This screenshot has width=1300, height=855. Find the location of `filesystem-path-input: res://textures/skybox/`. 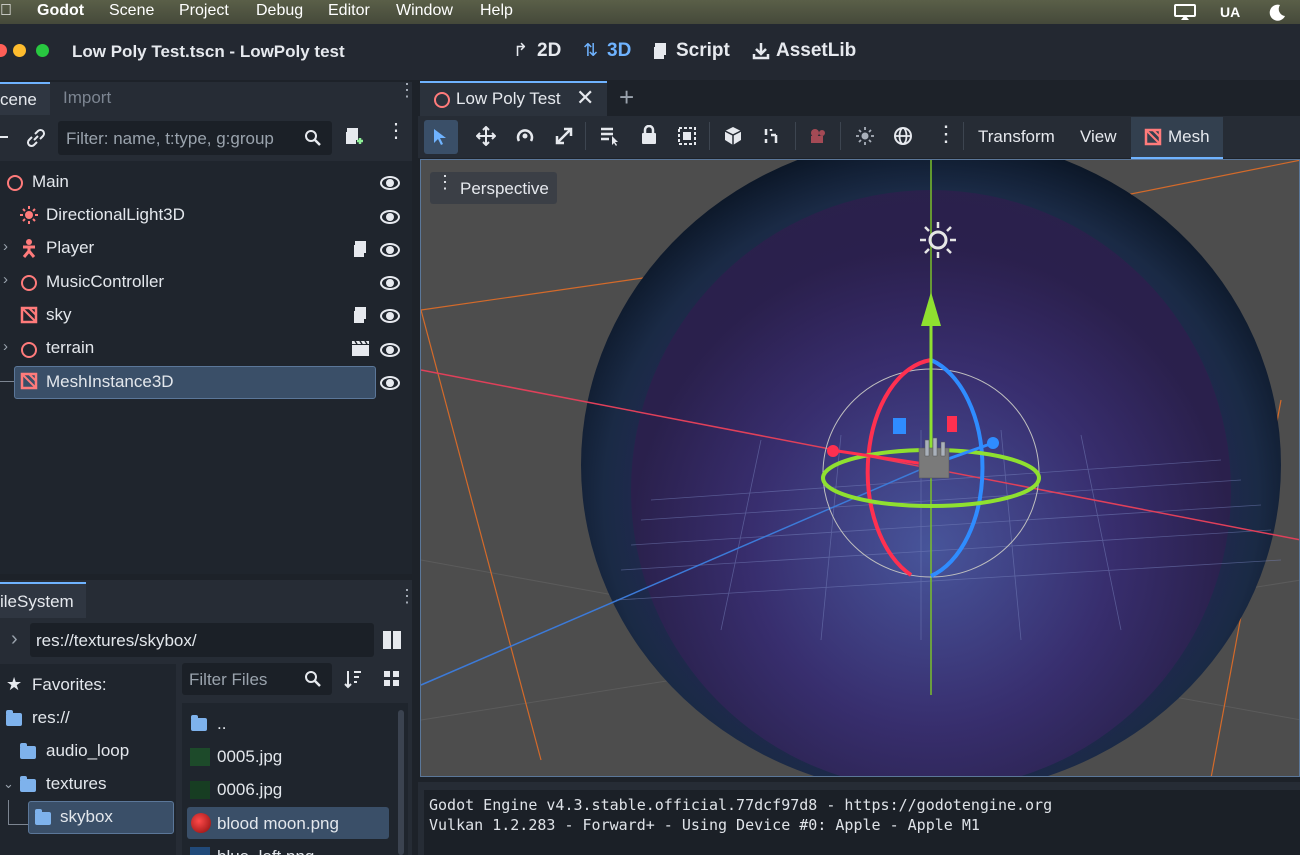

filesystem-path-input: res://textures/skybox/ is located at coordinates (202, 640).